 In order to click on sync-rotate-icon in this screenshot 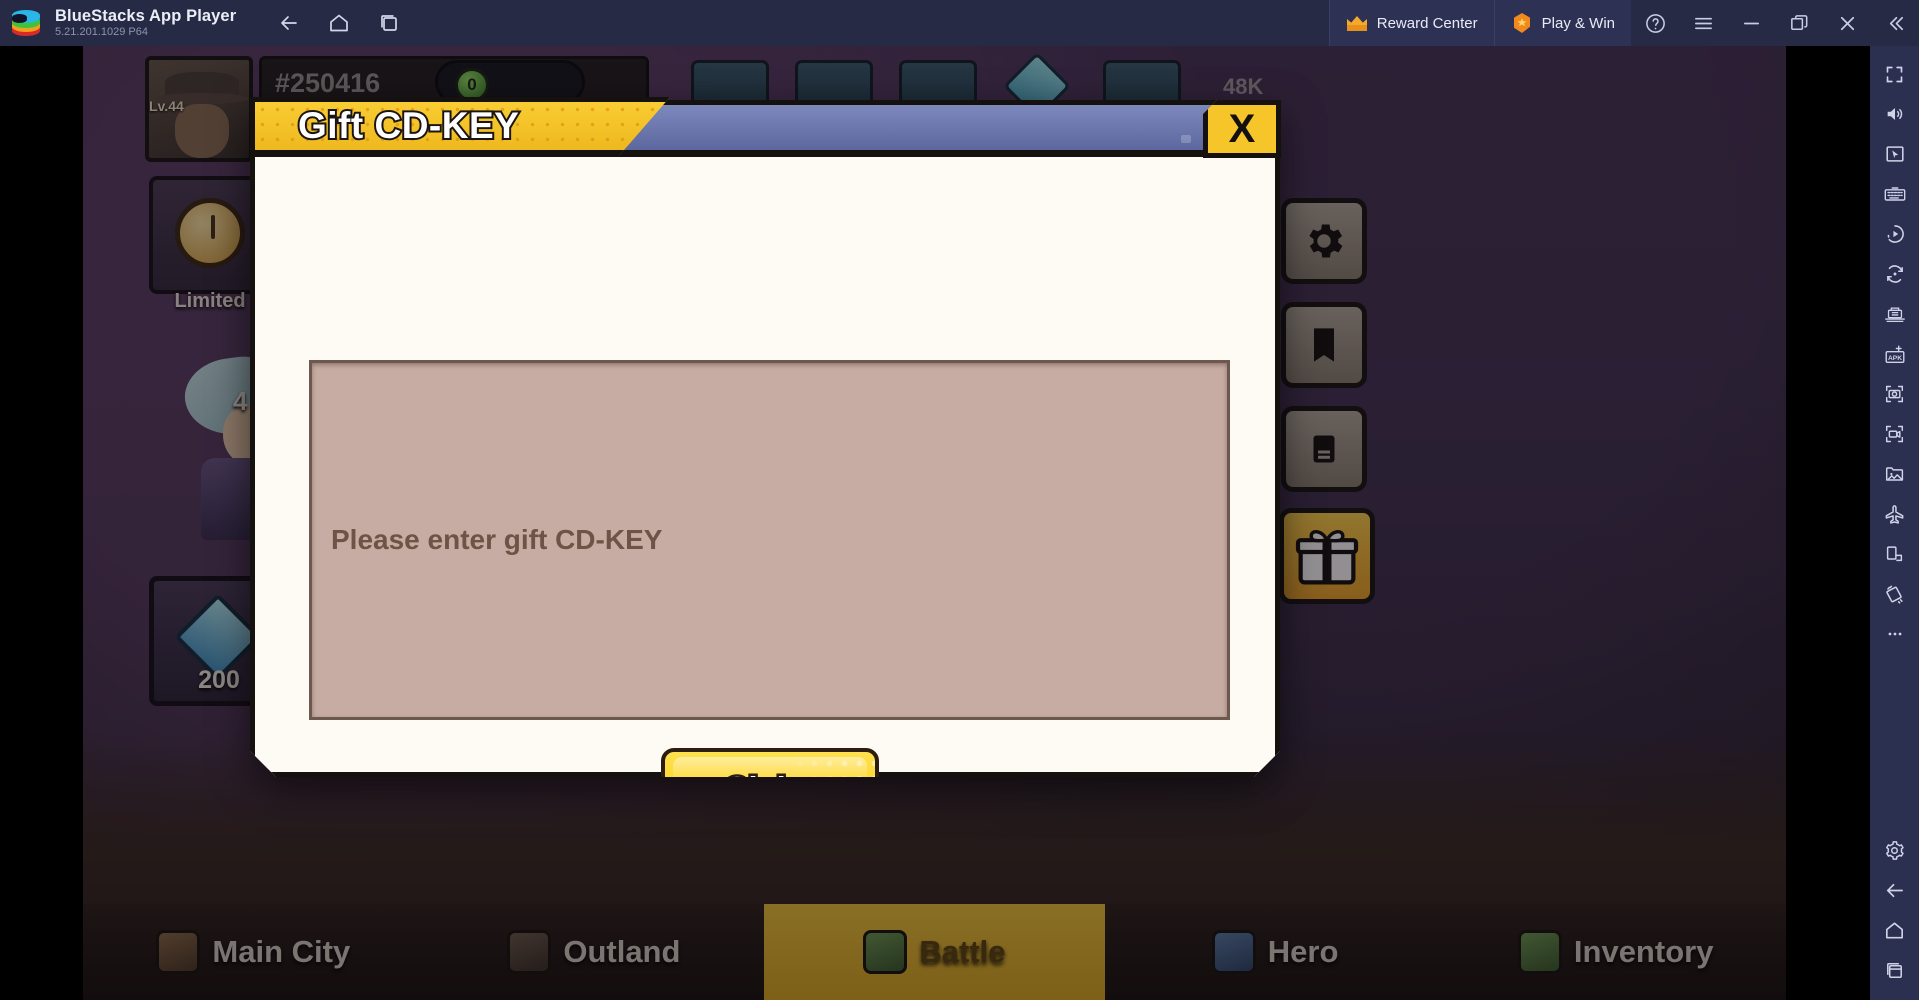, I will do `click(1894, 274)`.